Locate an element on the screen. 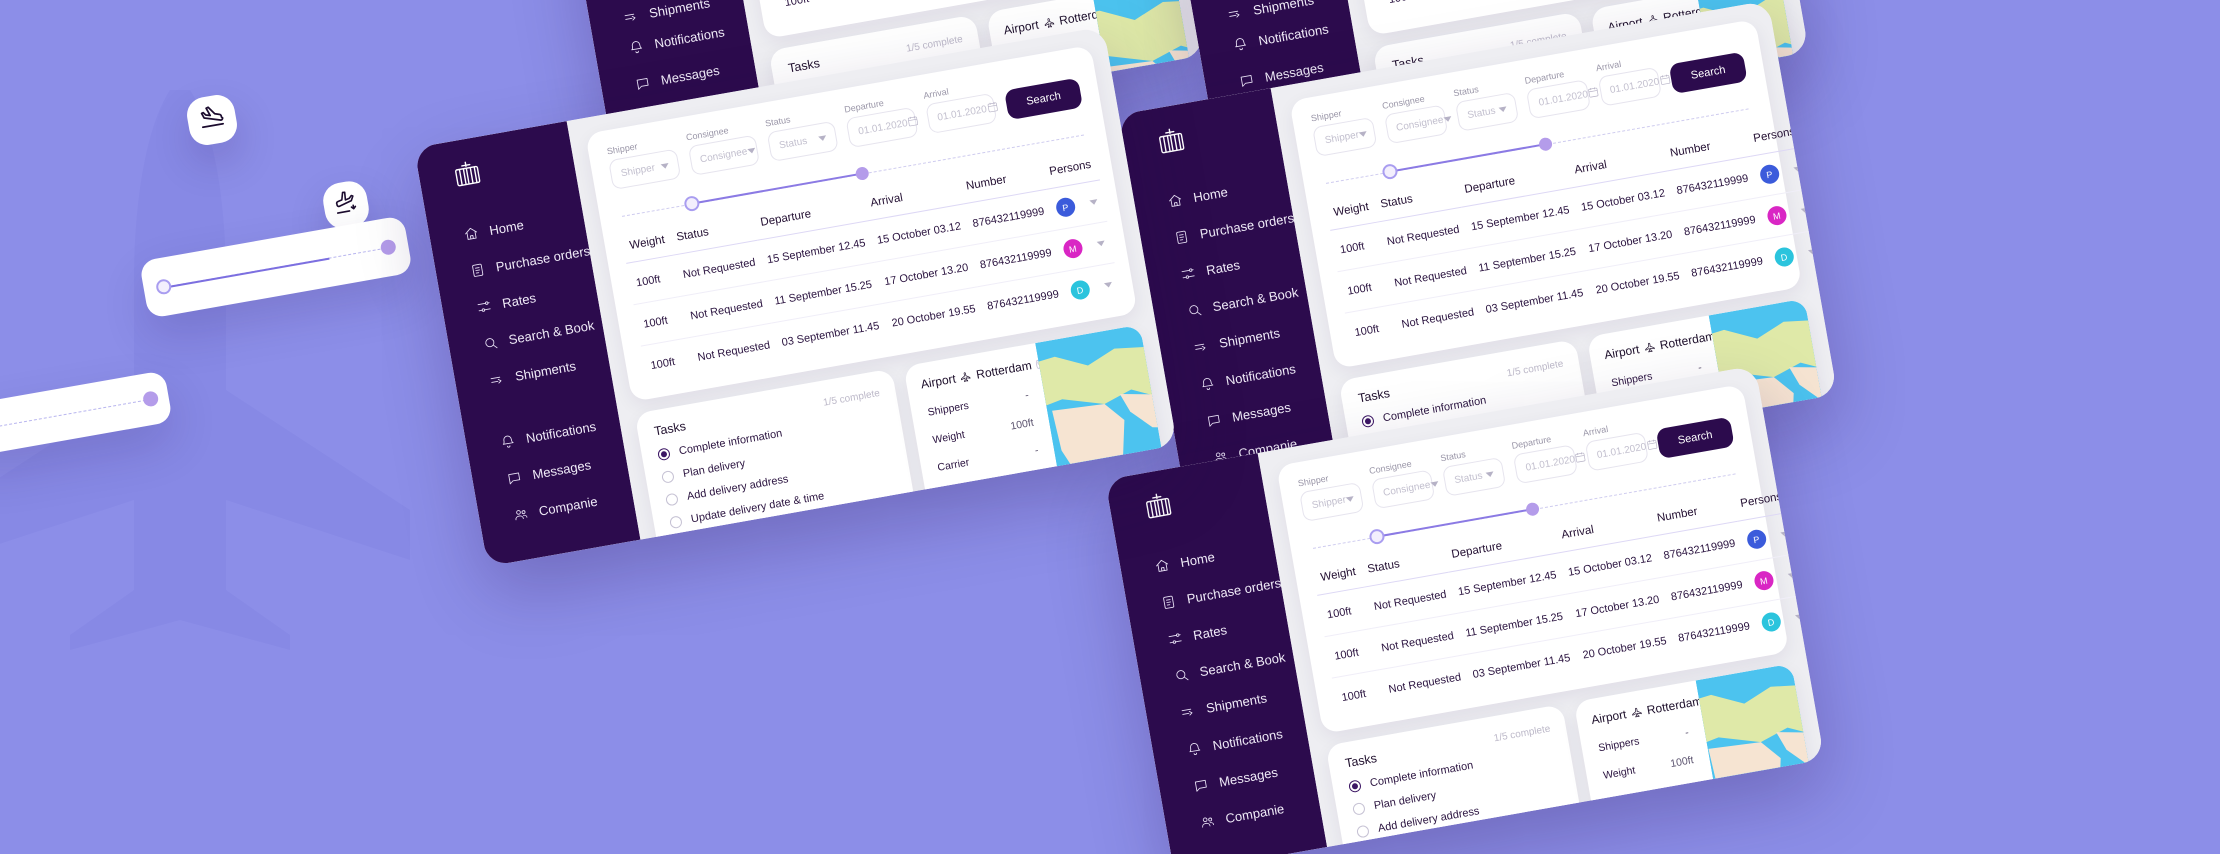 Image resolution: width=2220 pixels, height=854 pixels. field-arrival: Arrival 01.01.2020 is located at coordinates (1620, 445).